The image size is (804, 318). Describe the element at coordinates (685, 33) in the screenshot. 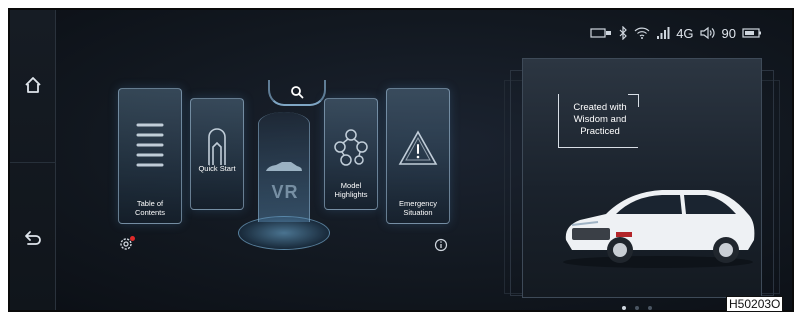

I see `network-type: 4G` at that location.